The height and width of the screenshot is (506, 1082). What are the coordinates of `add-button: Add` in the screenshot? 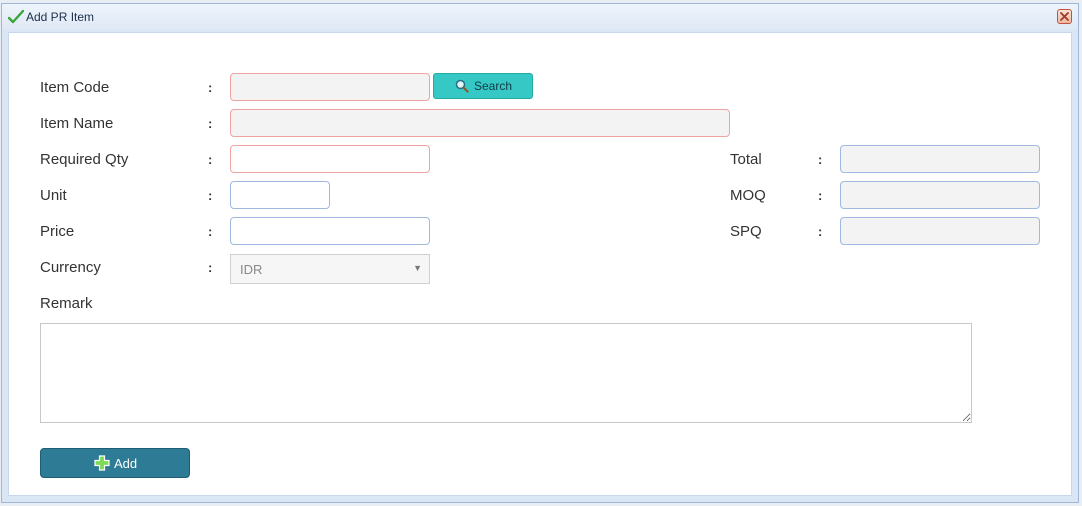 It's located at (115, 463).